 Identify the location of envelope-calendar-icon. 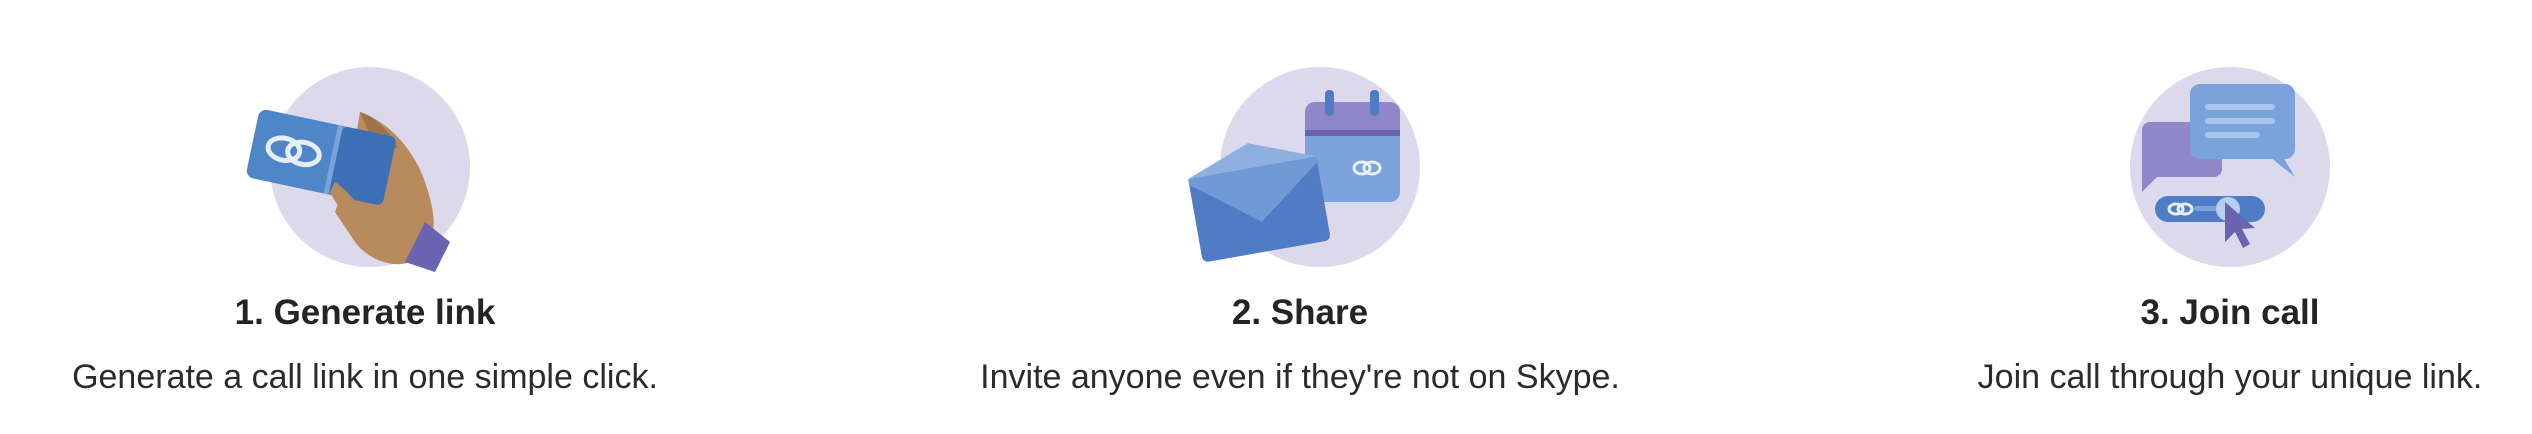
(1300, 172).